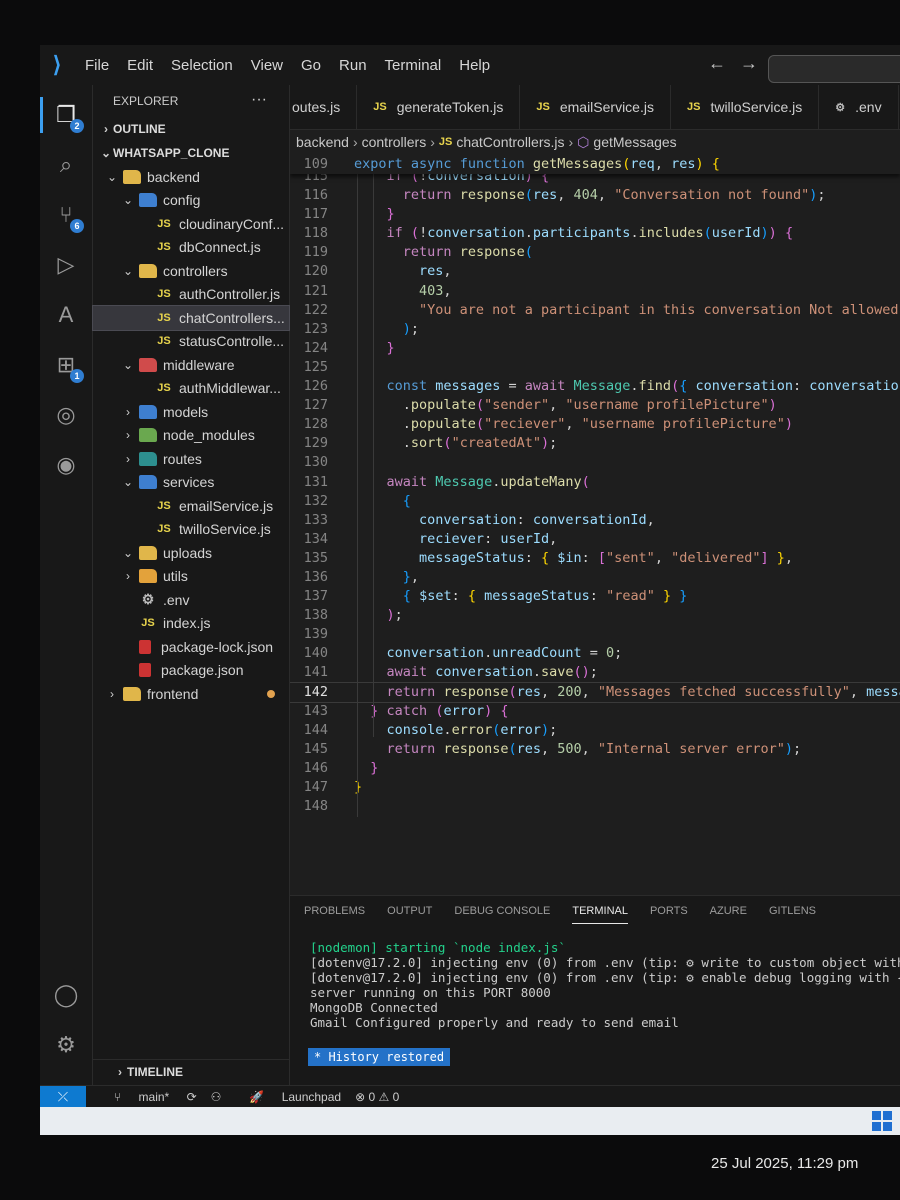 The width and height of the screenshot is (900, 1200). What do you see at coordinates (66, 265) in the screenshot?
I see `run-debug-icon: ▷` at bounding box center [66, 265].